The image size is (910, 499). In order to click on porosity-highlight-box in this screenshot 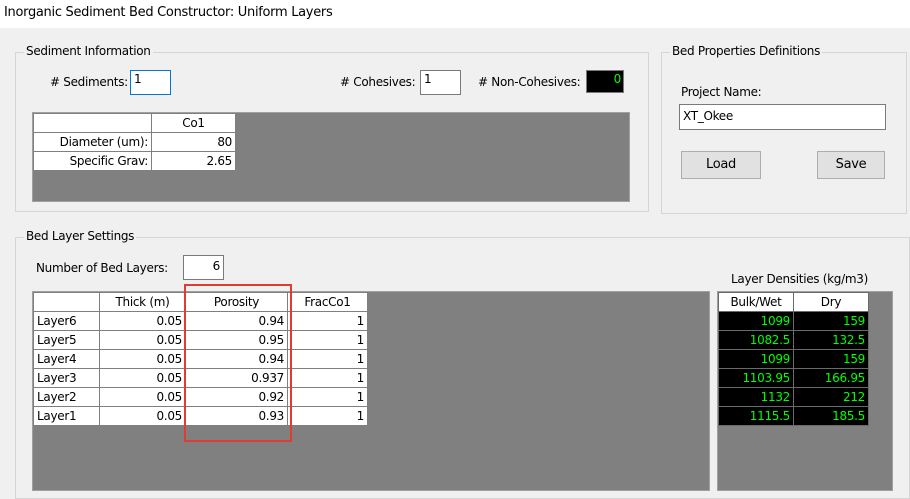, I will do `click(238, 363)`.